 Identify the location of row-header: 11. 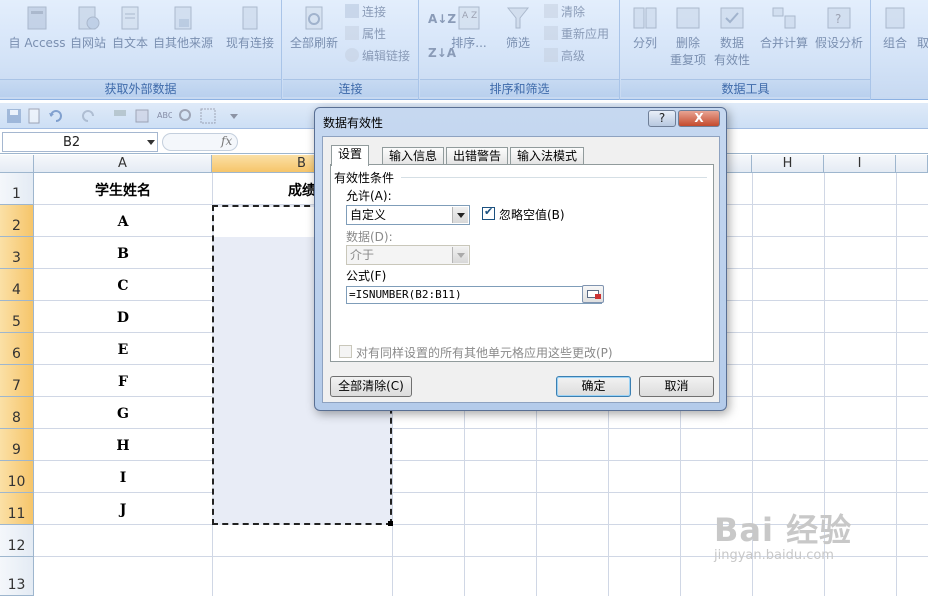
(17, 509).